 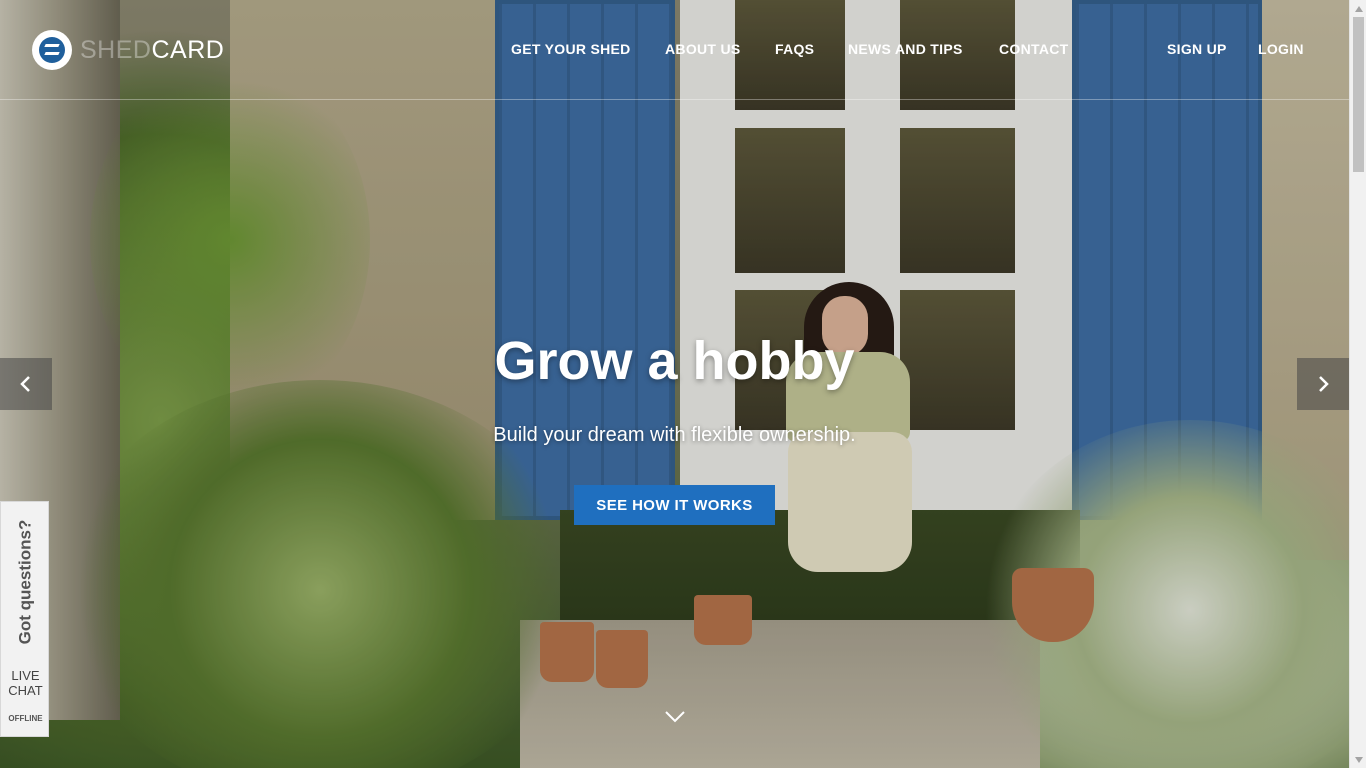 I want to click on chevron-down-icon, so click(x=675, y=717).